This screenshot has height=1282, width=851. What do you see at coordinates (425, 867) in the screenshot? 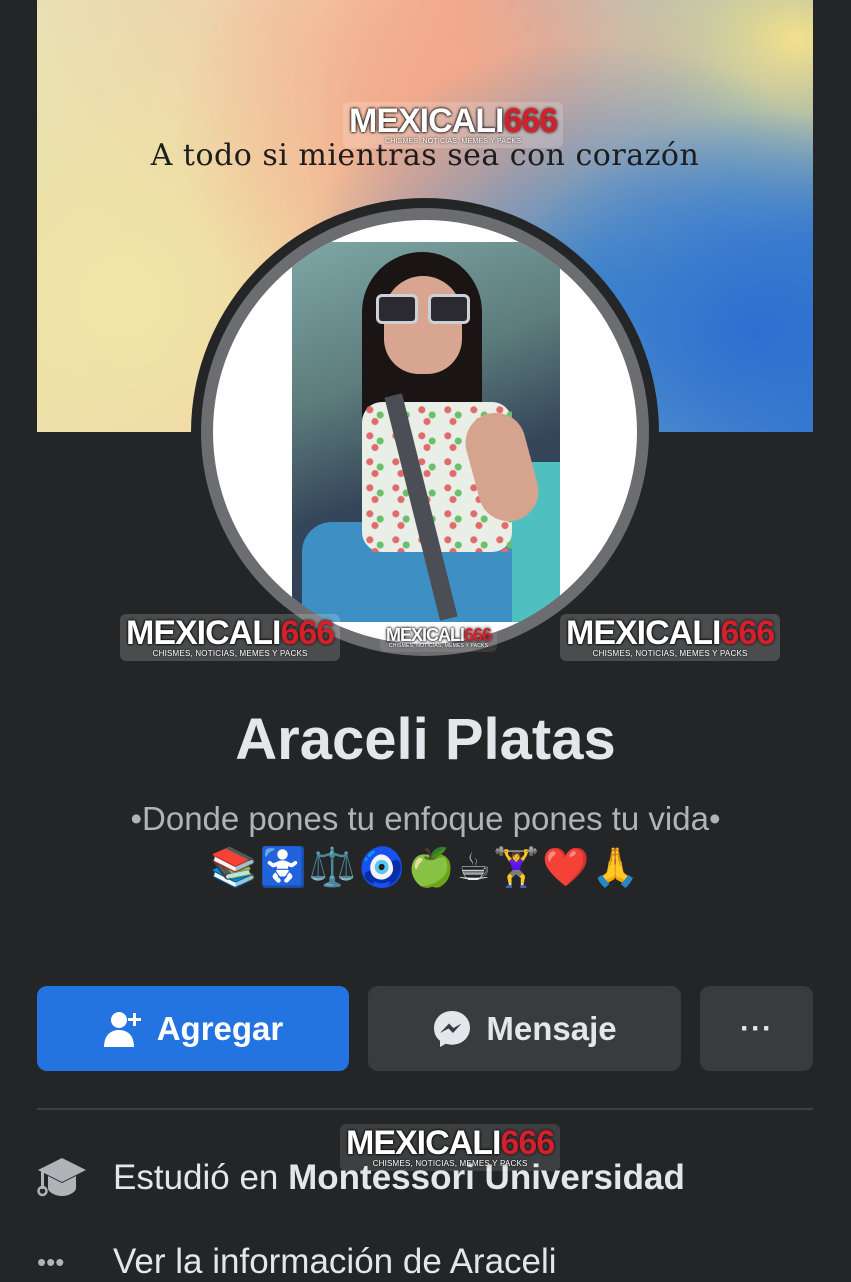
I see `profile-bio-emojis: 📚🚼⚖️🧿🍏☕🏋️‍♀️❤️🙏` at bounding box center [425, 867].